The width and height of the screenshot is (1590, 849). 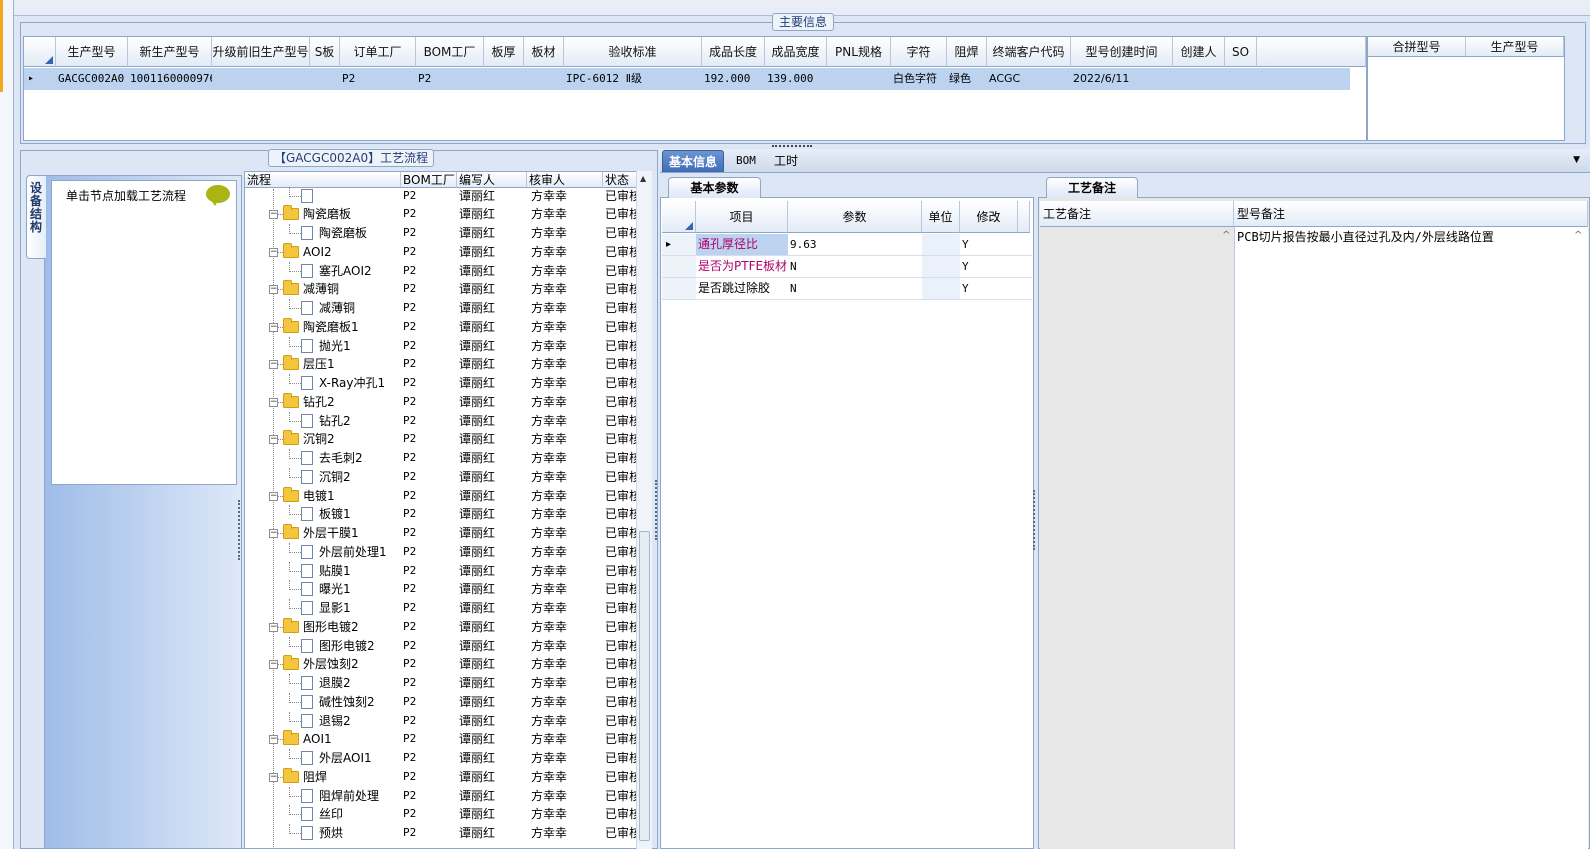 What do you see at coordinates (544, 52) in the screenshot?
I see `col-header: 板材` at bounding box center [544, 52].